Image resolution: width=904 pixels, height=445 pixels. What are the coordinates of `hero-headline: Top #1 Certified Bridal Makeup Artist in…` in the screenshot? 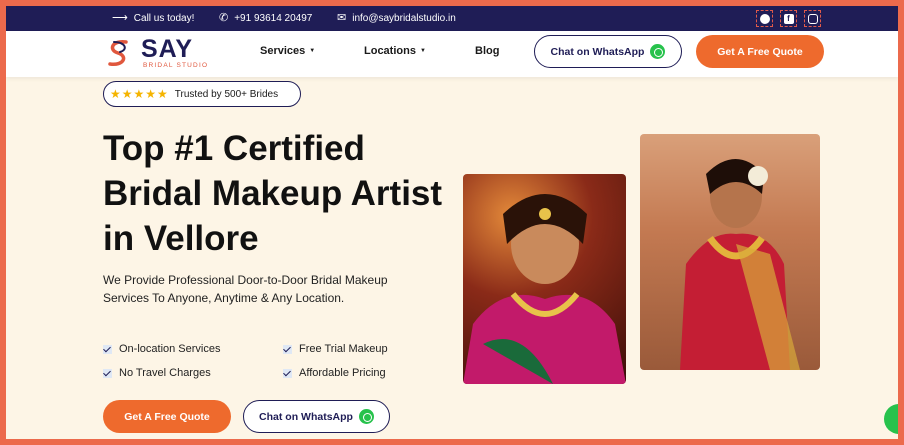 It's located at (283, 193).